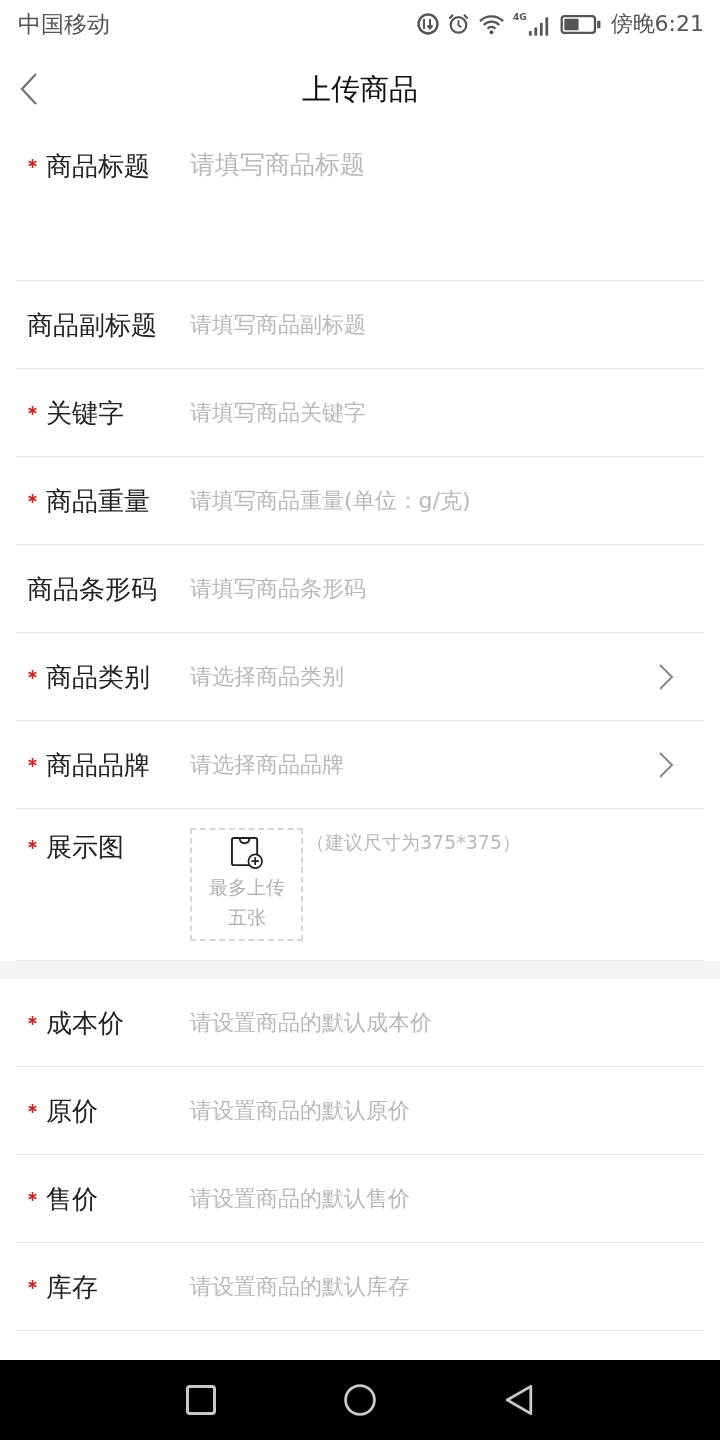  What do you see at coordinates (439, 1286) in the screenshot?
I see `text-field: 请设置商品的默认库存` at bounding box center [439, 1286].